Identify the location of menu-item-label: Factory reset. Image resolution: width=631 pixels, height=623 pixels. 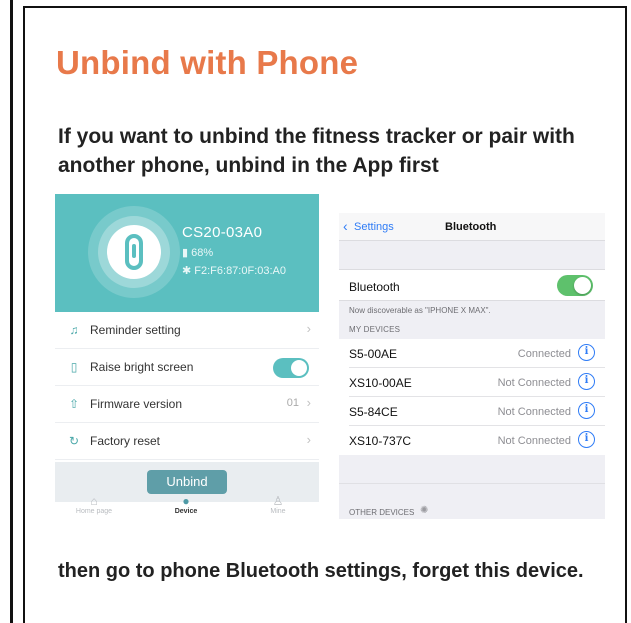
(125, 441).